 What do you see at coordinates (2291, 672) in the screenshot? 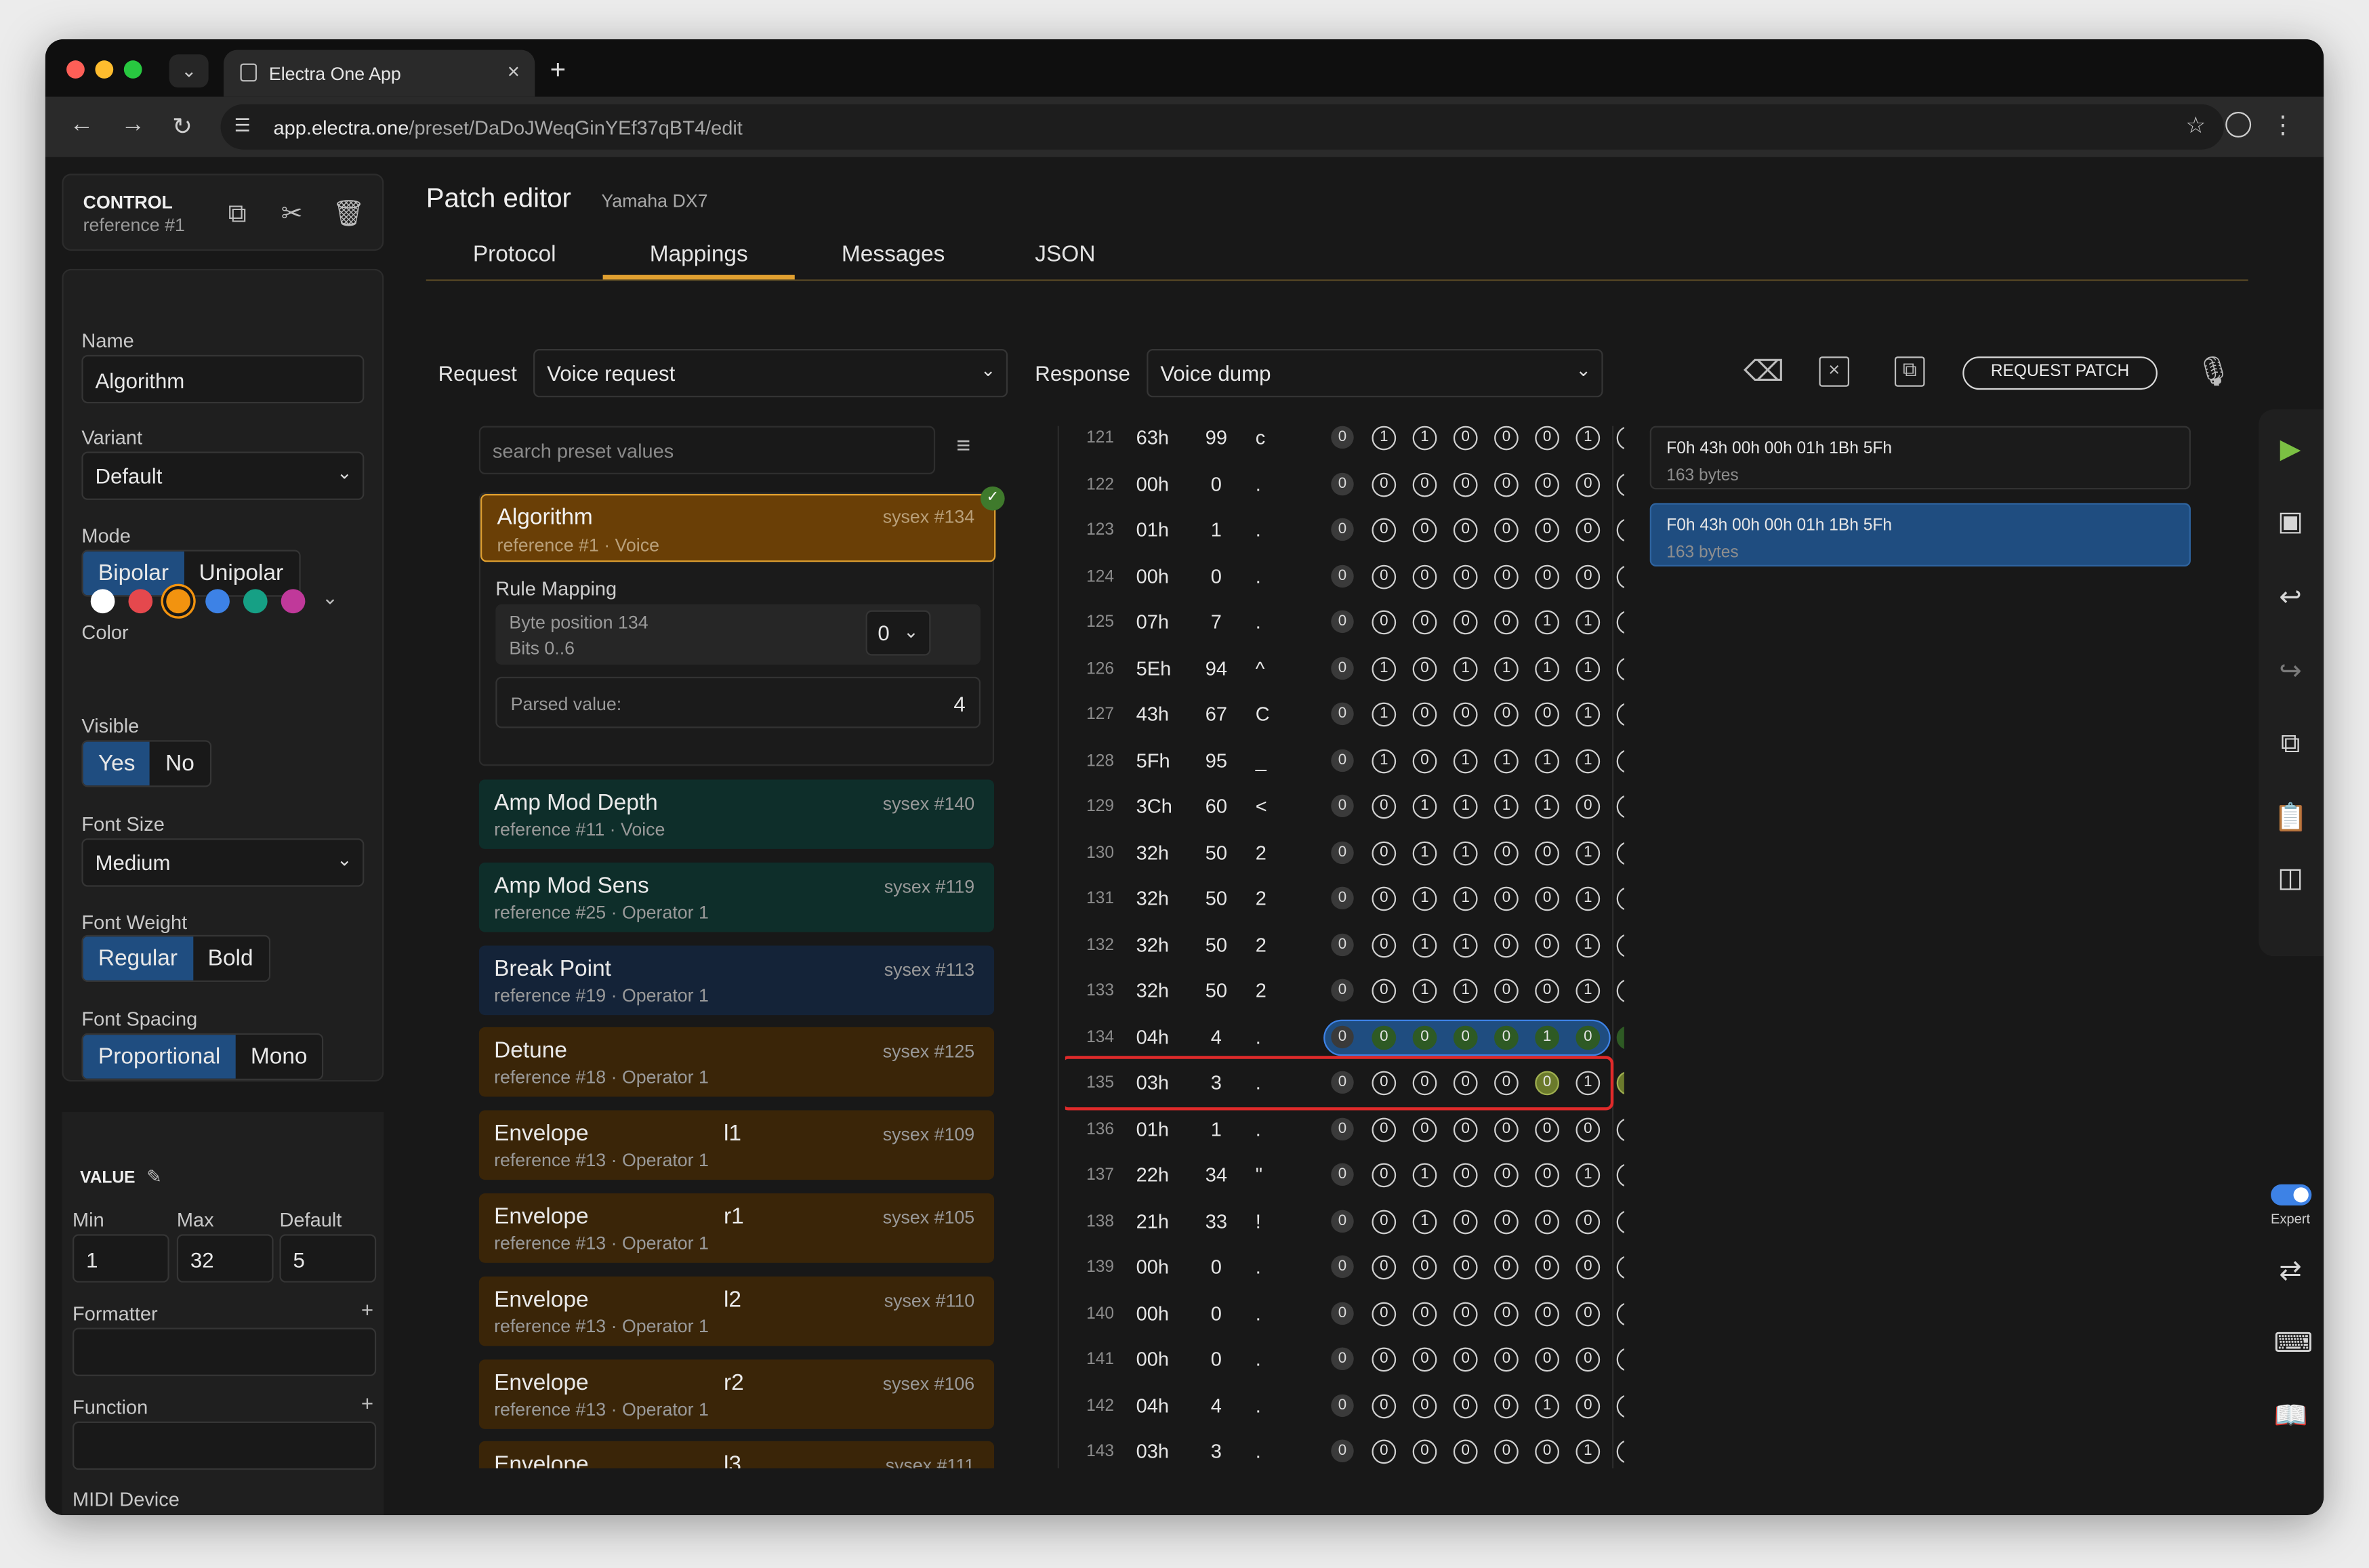
I see `redo-icon: ↪` at bounding box center [2291, 672].